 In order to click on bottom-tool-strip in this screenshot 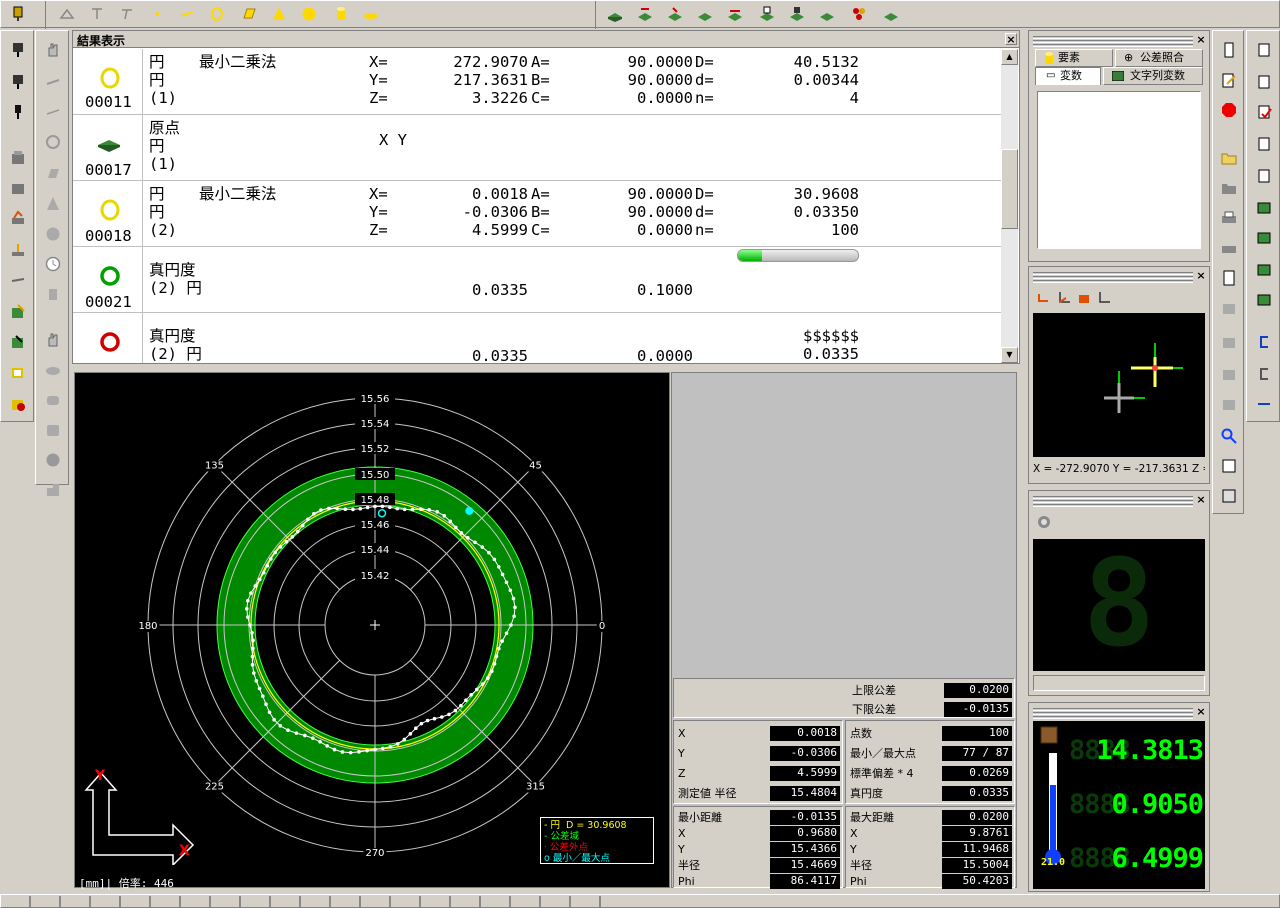, I will do `click(311, 901)`.